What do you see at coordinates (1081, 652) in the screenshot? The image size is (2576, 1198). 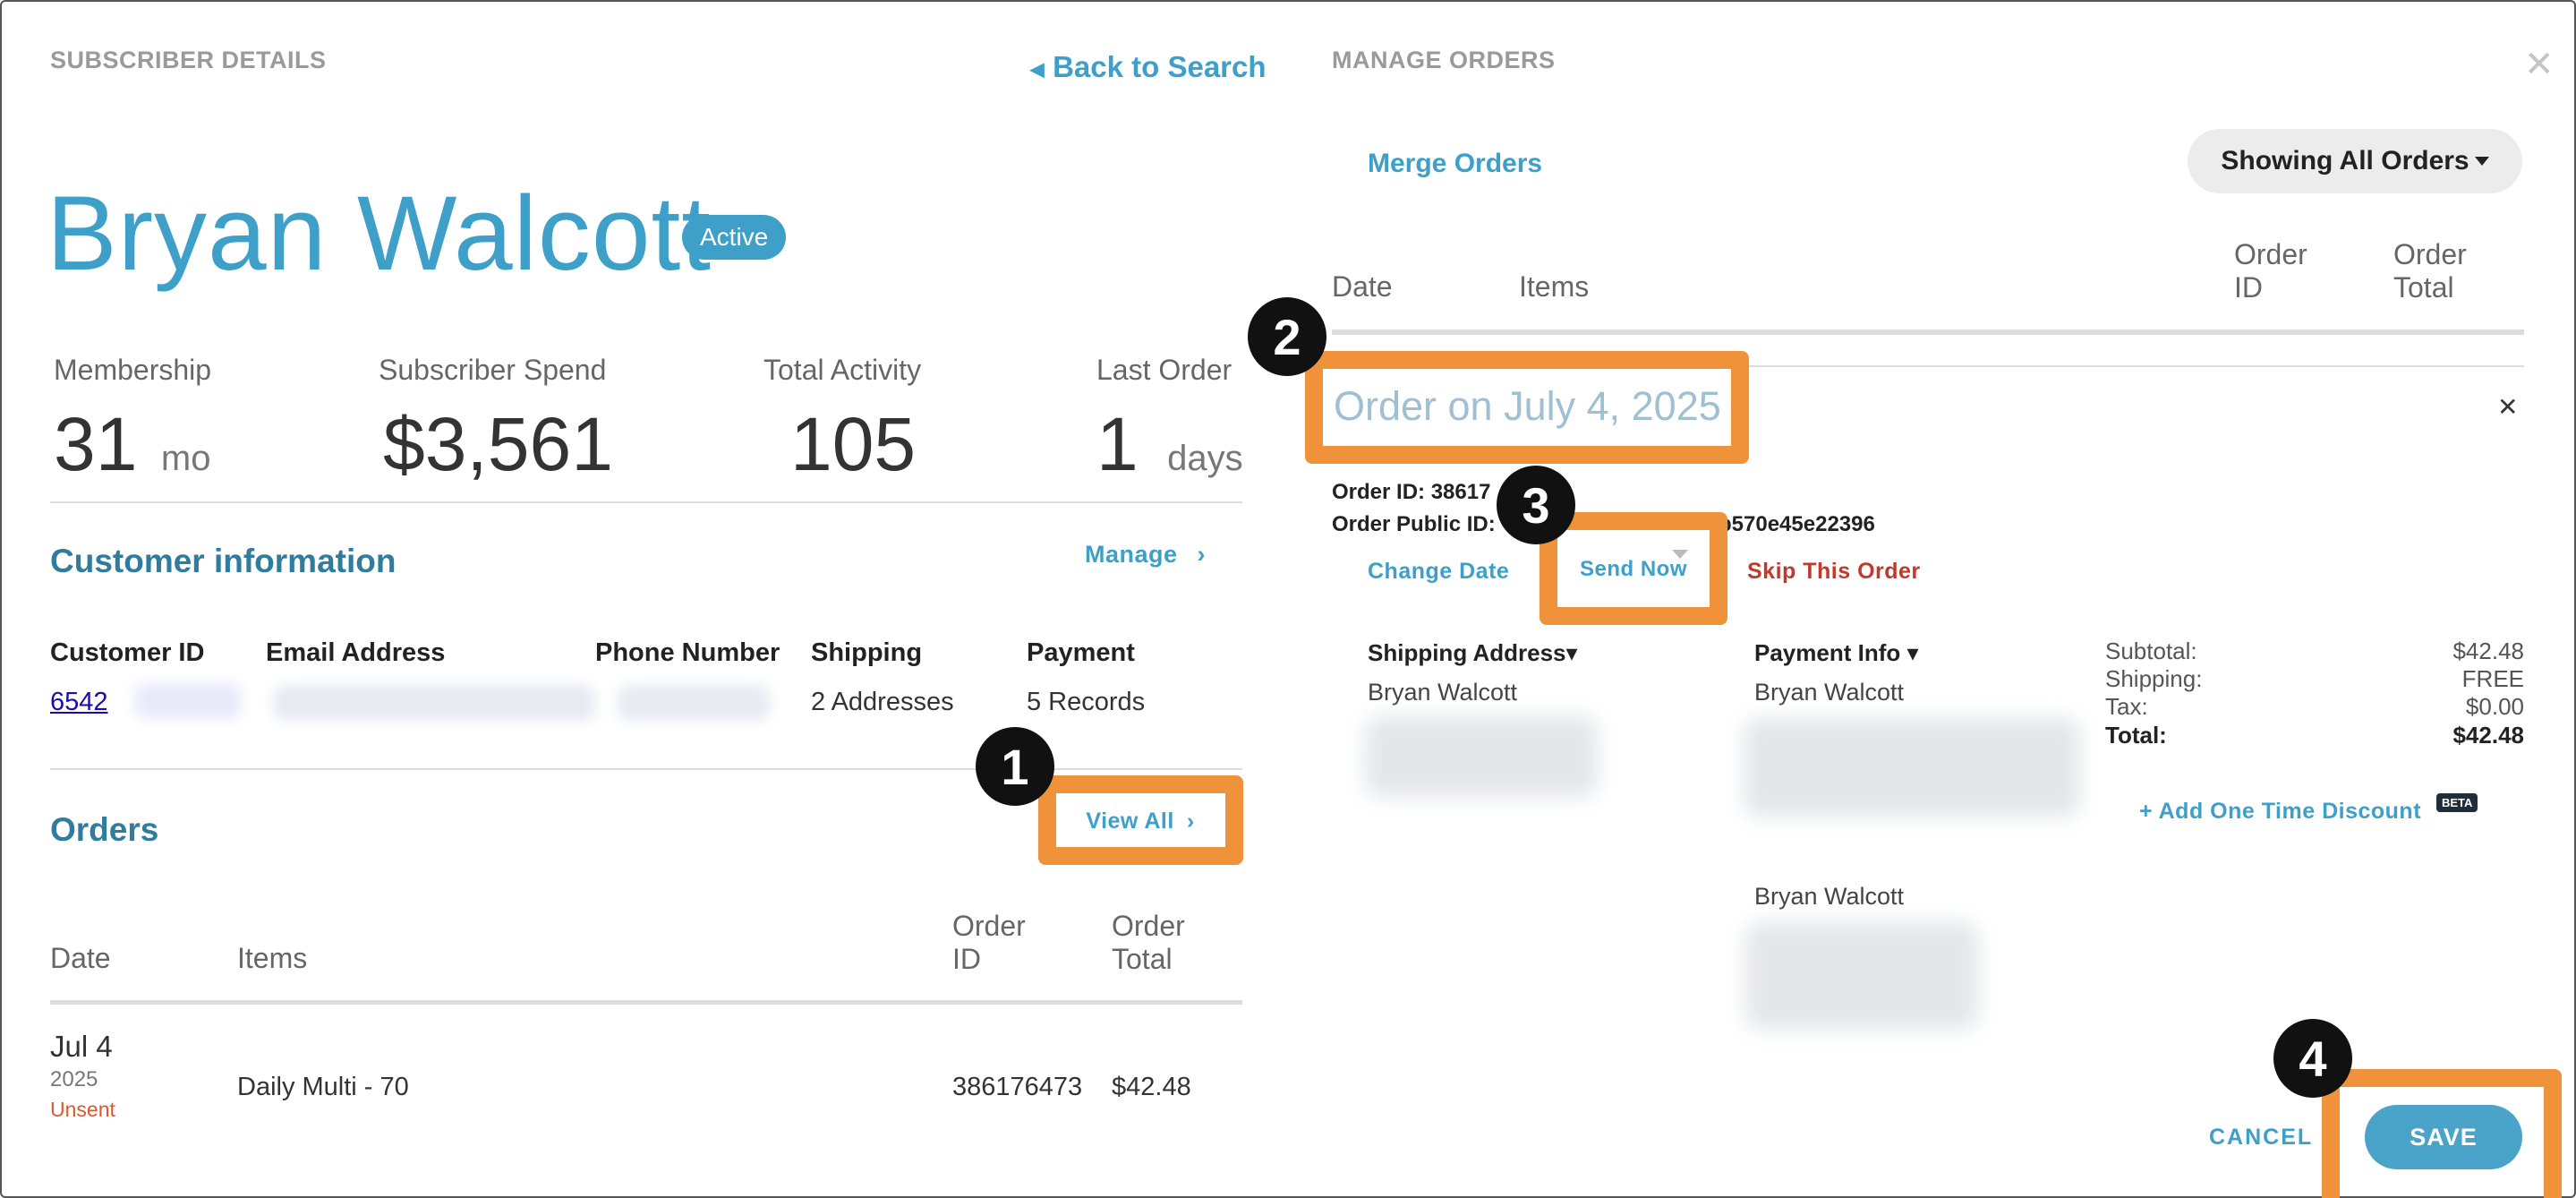 I see `col-payment: Payment` at bounding box center [1081, 652].